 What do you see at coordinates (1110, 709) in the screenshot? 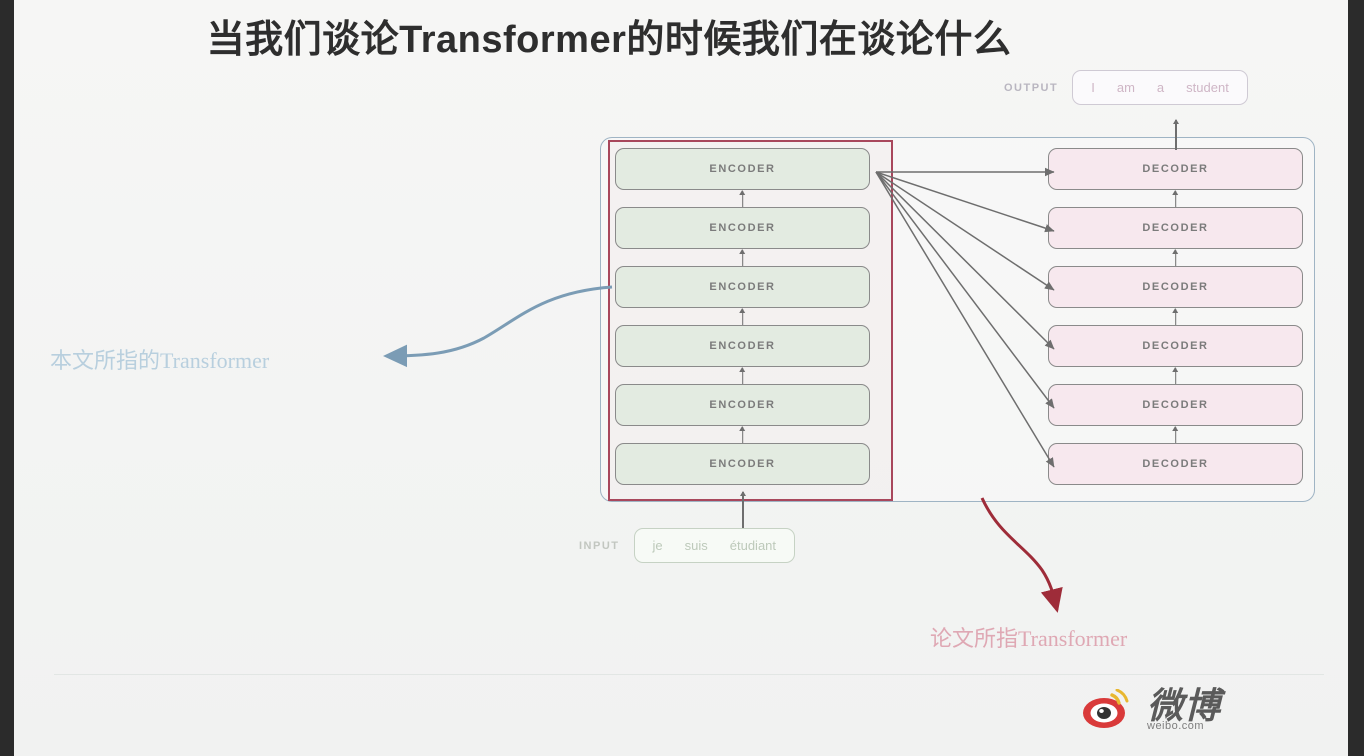
I see `weibo-logo-icon` at bounding box center [1110, 709].